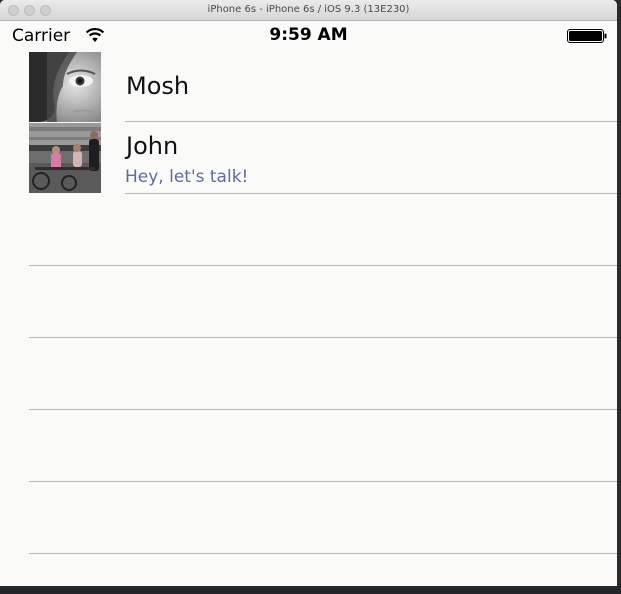 This screenshot has height=594, width=621. Describe the element at coordinates (587, 36) in the screenshot. I see `battery-icon` at that location.